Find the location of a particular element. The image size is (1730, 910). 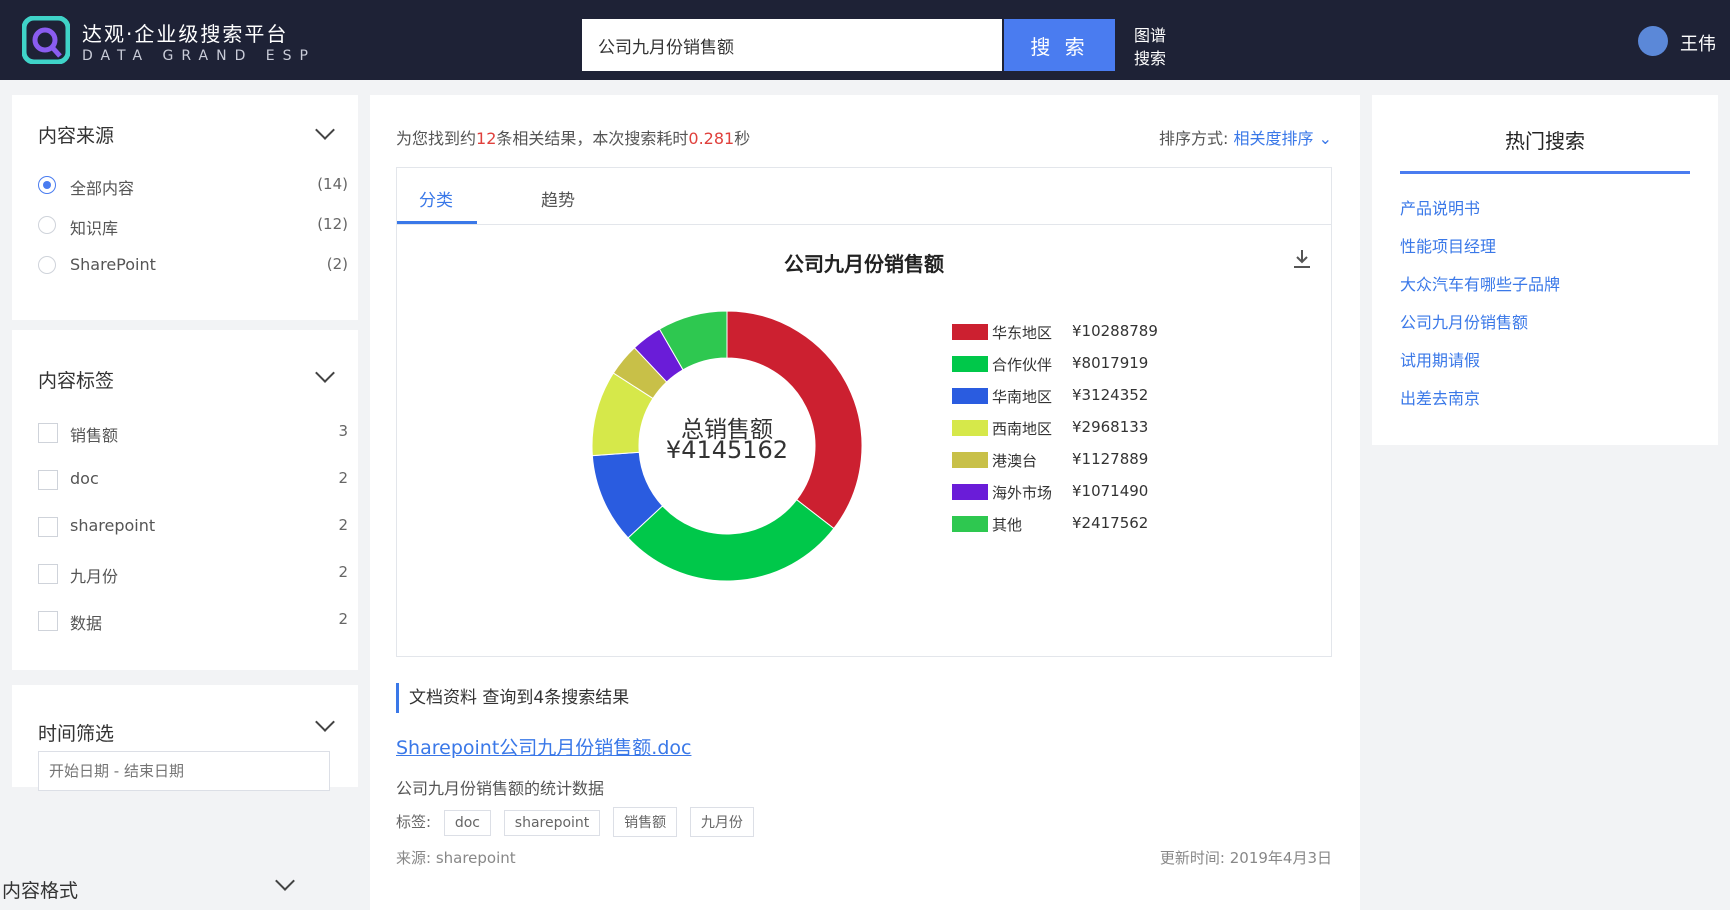

legend-name: 合作伙伴 is located at coordinates (1022, 365).